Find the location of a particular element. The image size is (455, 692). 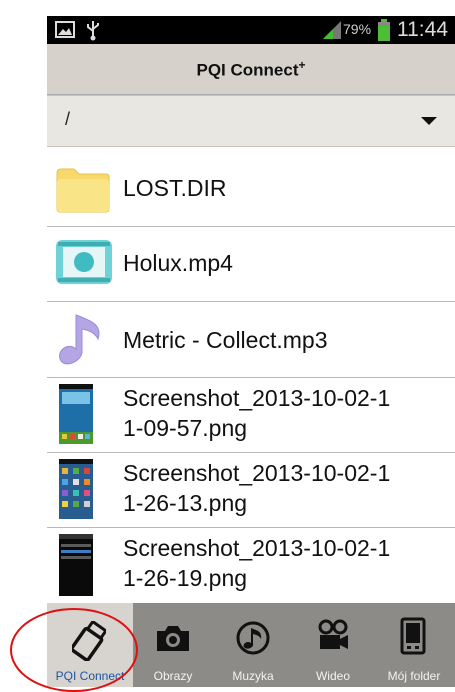

list-item-metric-mp3: Metric - Collect.mp3 is located at coordinates (251, 339).